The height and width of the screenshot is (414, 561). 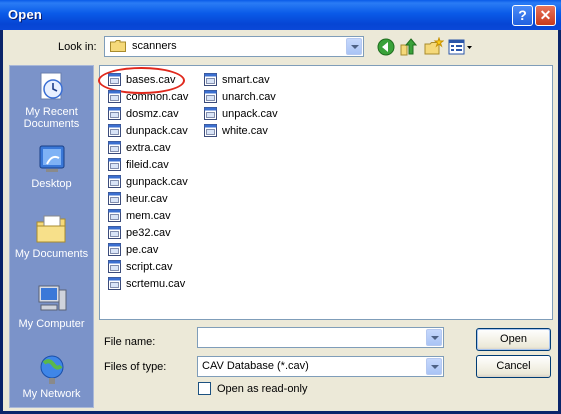 I want to click on lookin-value: scanners, so click(x=154, y=46).